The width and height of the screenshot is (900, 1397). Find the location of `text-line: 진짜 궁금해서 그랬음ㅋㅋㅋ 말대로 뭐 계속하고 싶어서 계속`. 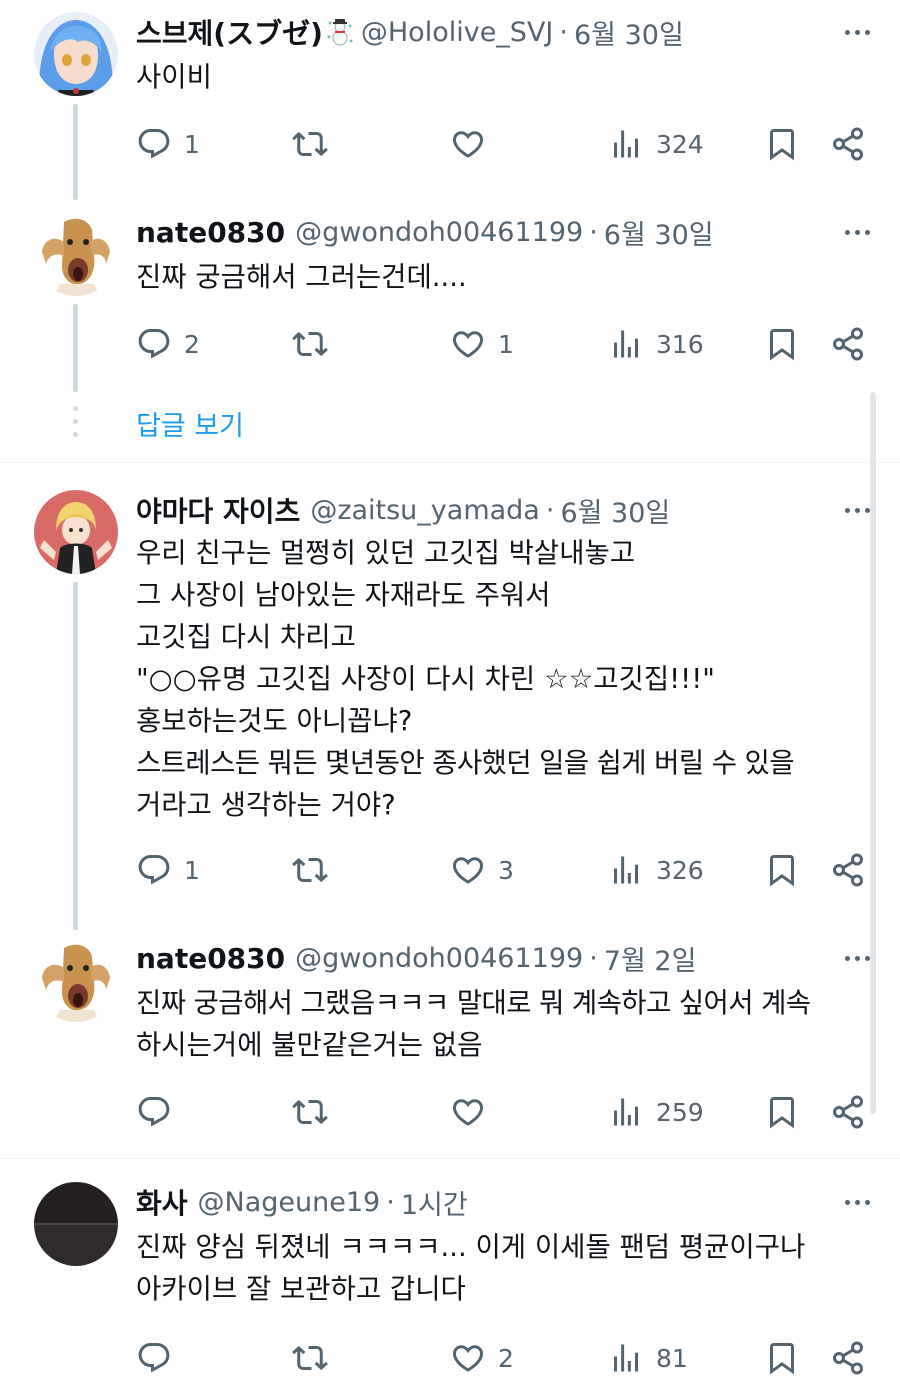

text-line: 진짜 궁금해서 그랬음ㅋㅋㅋ 말대로 뭐 계속하고 싶어서 계속 is located at coordinates (473, 1003).